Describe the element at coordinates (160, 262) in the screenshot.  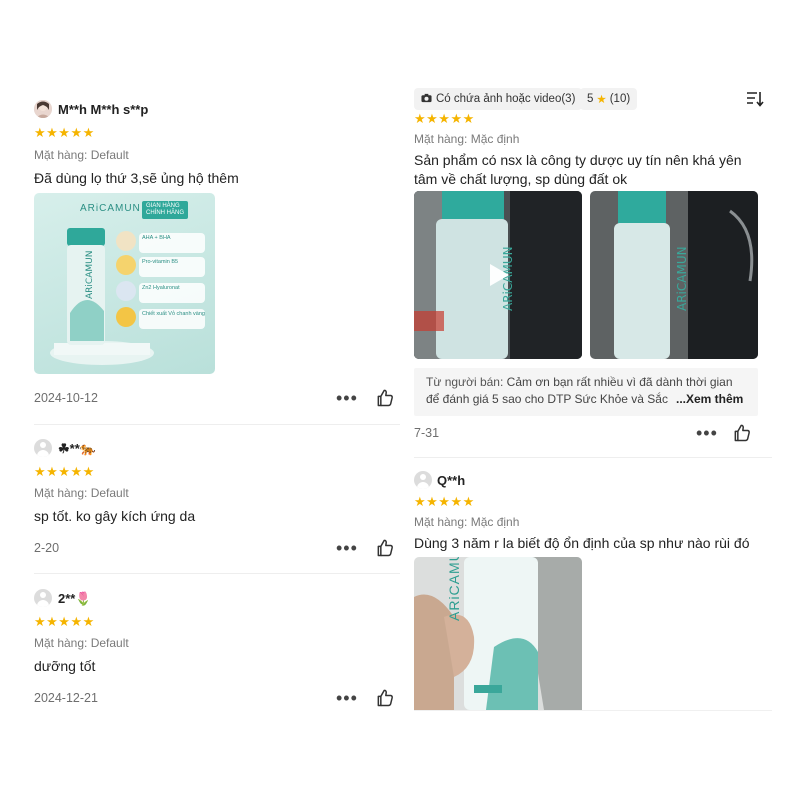
I see `ingredient-label: Pro-vitamin B5` at that location.